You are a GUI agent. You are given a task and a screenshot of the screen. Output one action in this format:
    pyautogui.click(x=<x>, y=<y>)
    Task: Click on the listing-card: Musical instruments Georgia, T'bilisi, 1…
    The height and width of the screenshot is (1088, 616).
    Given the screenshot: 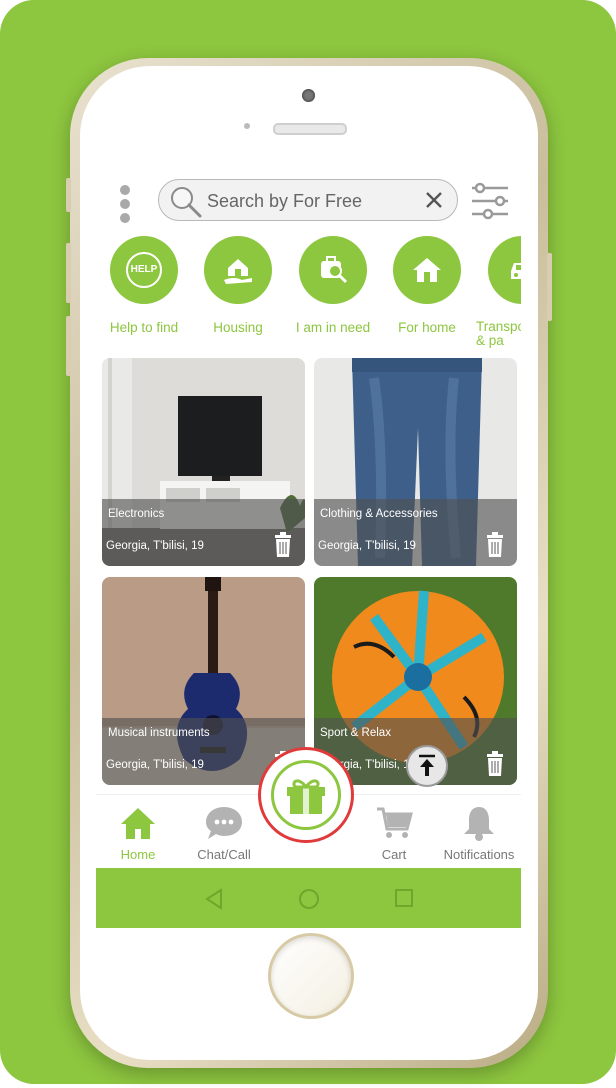 What is the action you would take?
    pyautogui.click(x=203, y=681)
    